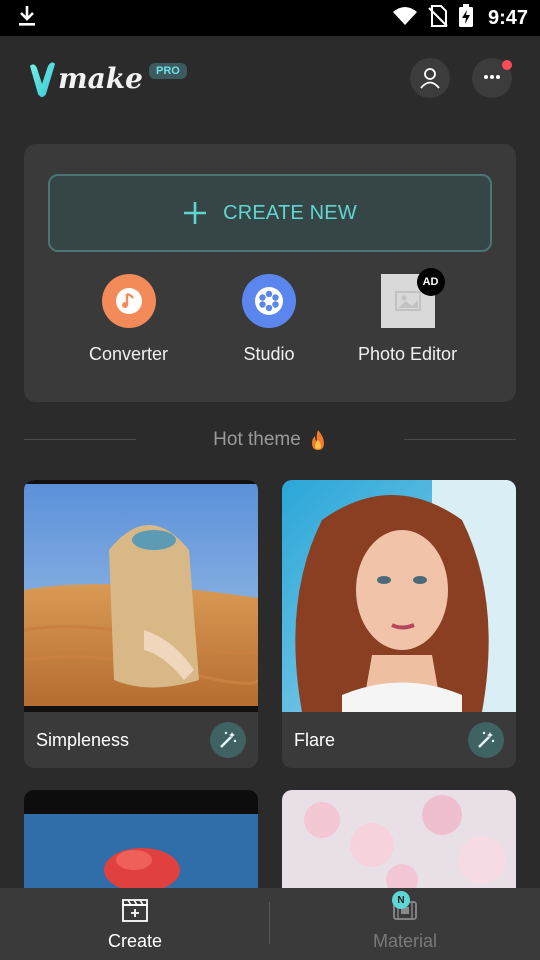  Describe the element at coordinates (507, 65) in the screenshot. I see `notification-dot` at that location.